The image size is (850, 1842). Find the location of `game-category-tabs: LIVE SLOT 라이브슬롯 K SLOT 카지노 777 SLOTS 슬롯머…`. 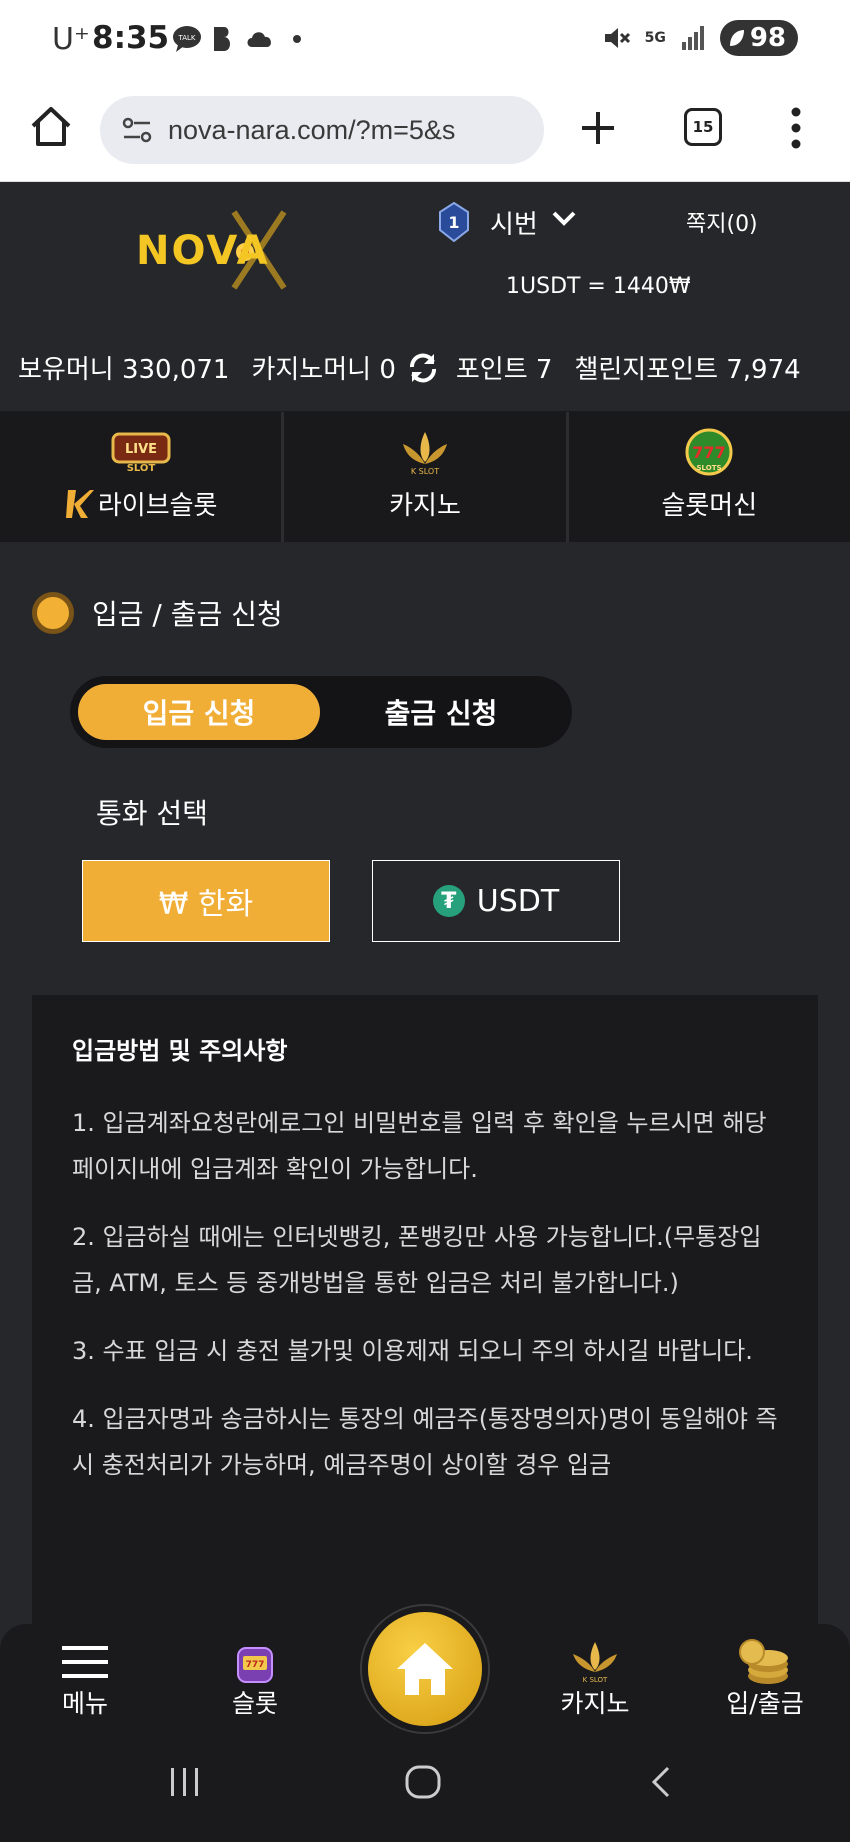

game-category-tabs: LIVE SLOT 라이브슬롯 K SLOT 카지노 777 SLOTS 슬롯머… is located at coordinates (425, 477).